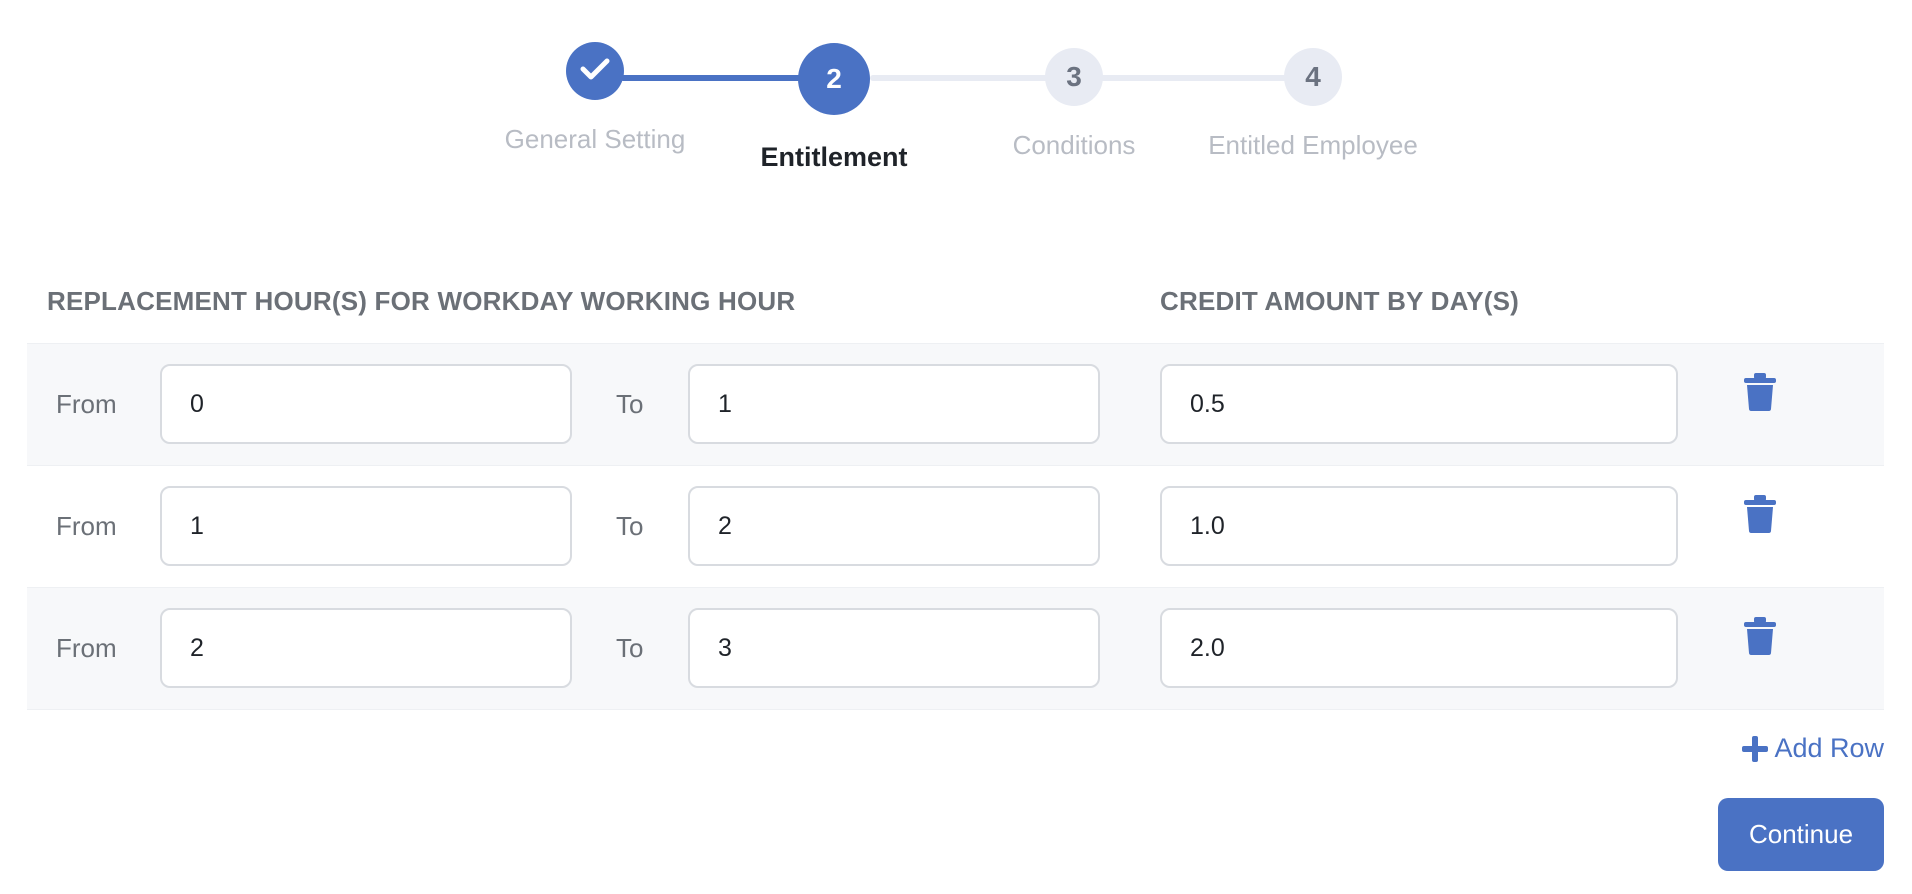 The height and width of the screenshot is (894, 1912). I want to click on step-3-label: Conditions, so click(1074, 145).